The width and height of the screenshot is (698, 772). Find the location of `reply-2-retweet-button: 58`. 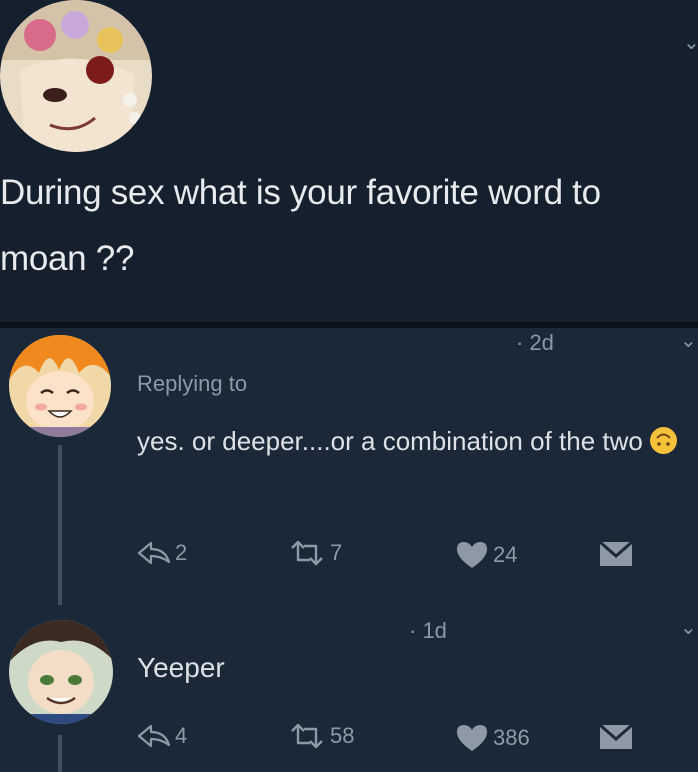

reply-2-retweet-button: 58 is located at coordinates (321, 736).